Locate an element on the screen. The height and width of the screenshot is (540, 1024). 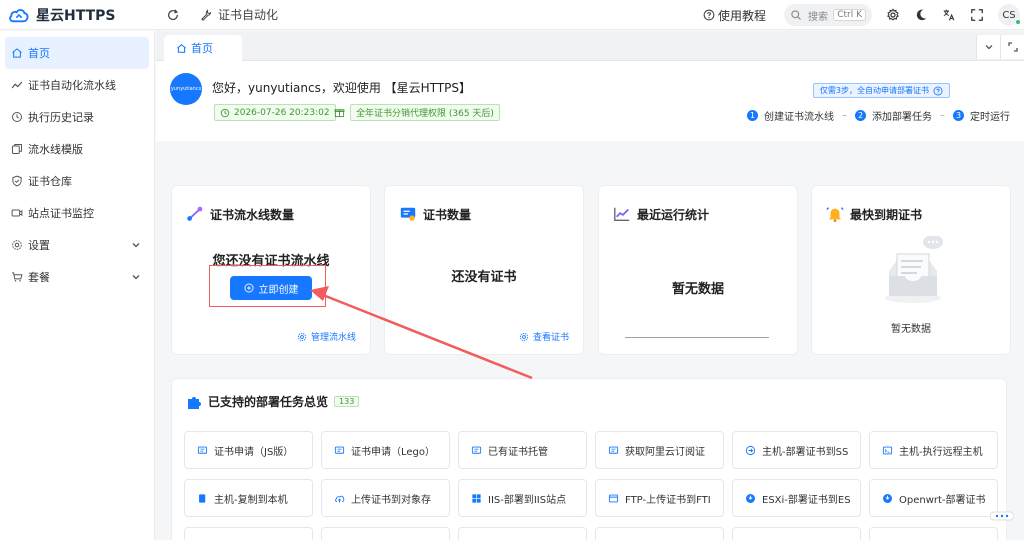
card-title: 证书流水线数量 is located at coordinates (240, 214).